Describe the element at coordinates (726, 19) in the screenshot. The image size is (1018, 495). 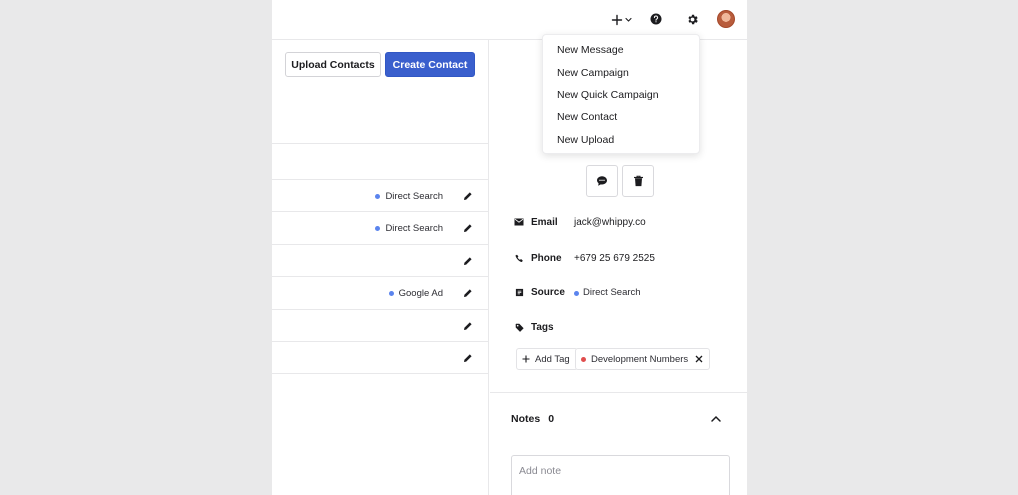
I see `user-avatar` at that location.